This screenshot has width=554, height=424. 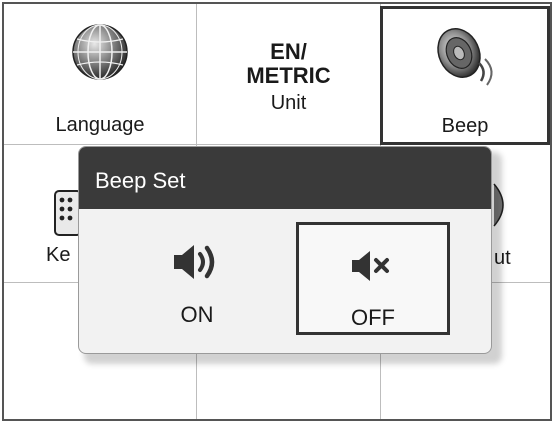 What do you see at coordinates (58, 255) in the screenshot?
I see `tile-keypad-label: Ke` at bounding box center [58, 255].